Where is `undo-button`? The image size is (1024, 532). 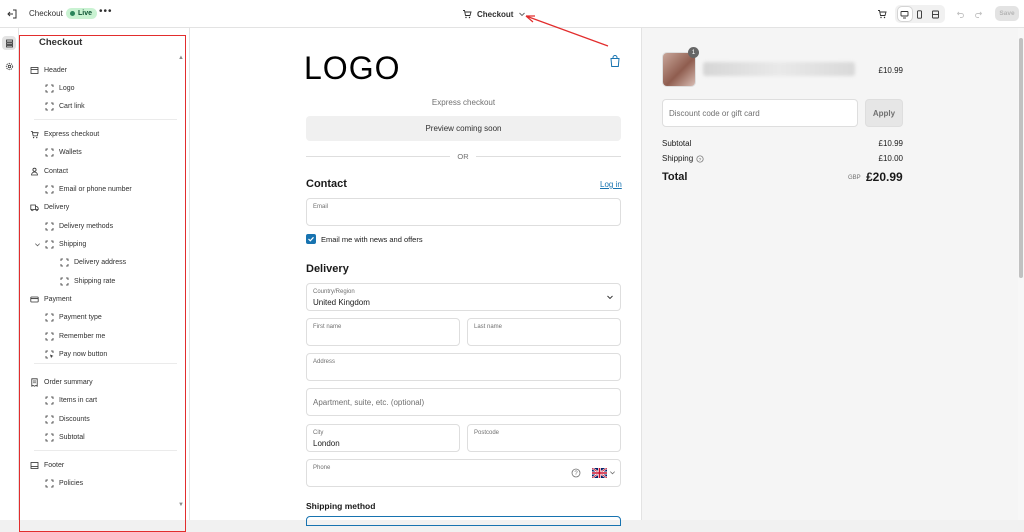 undo-button is located at coordinates (960, 14).